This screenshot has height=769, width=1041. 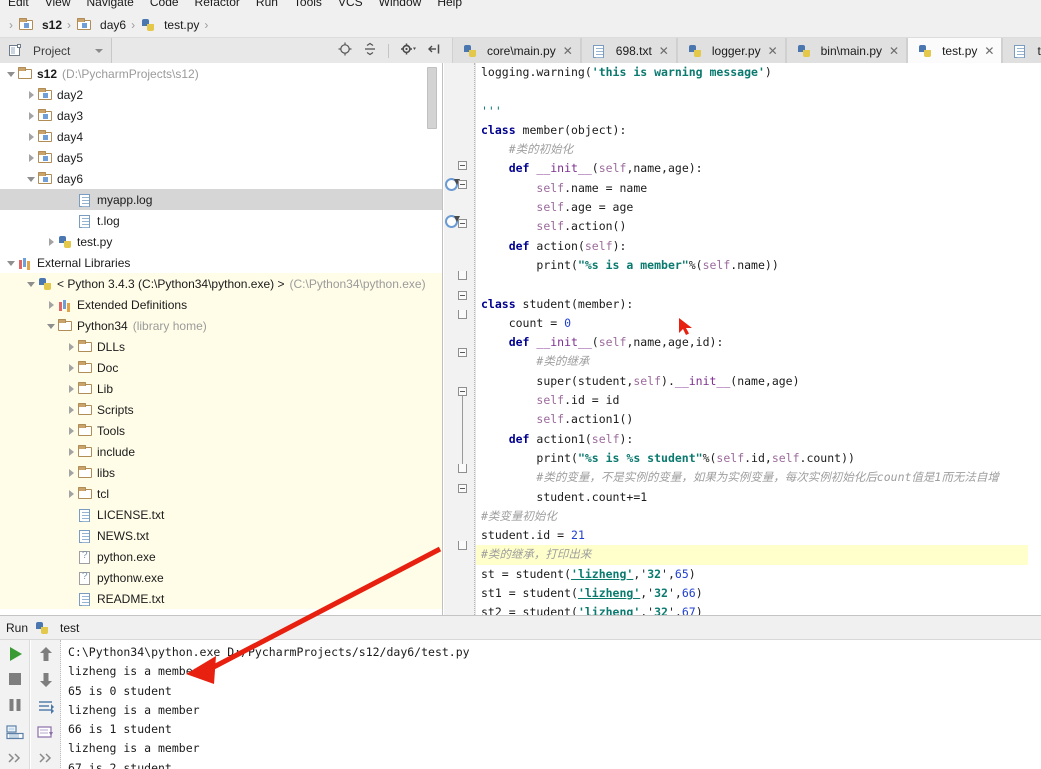 What do you see at coordinates (221, 73) in the screenshot?
I see `tree-item-s12: s12 (D:\PycharmProjects\s12)` at bounding box center [221, 73].